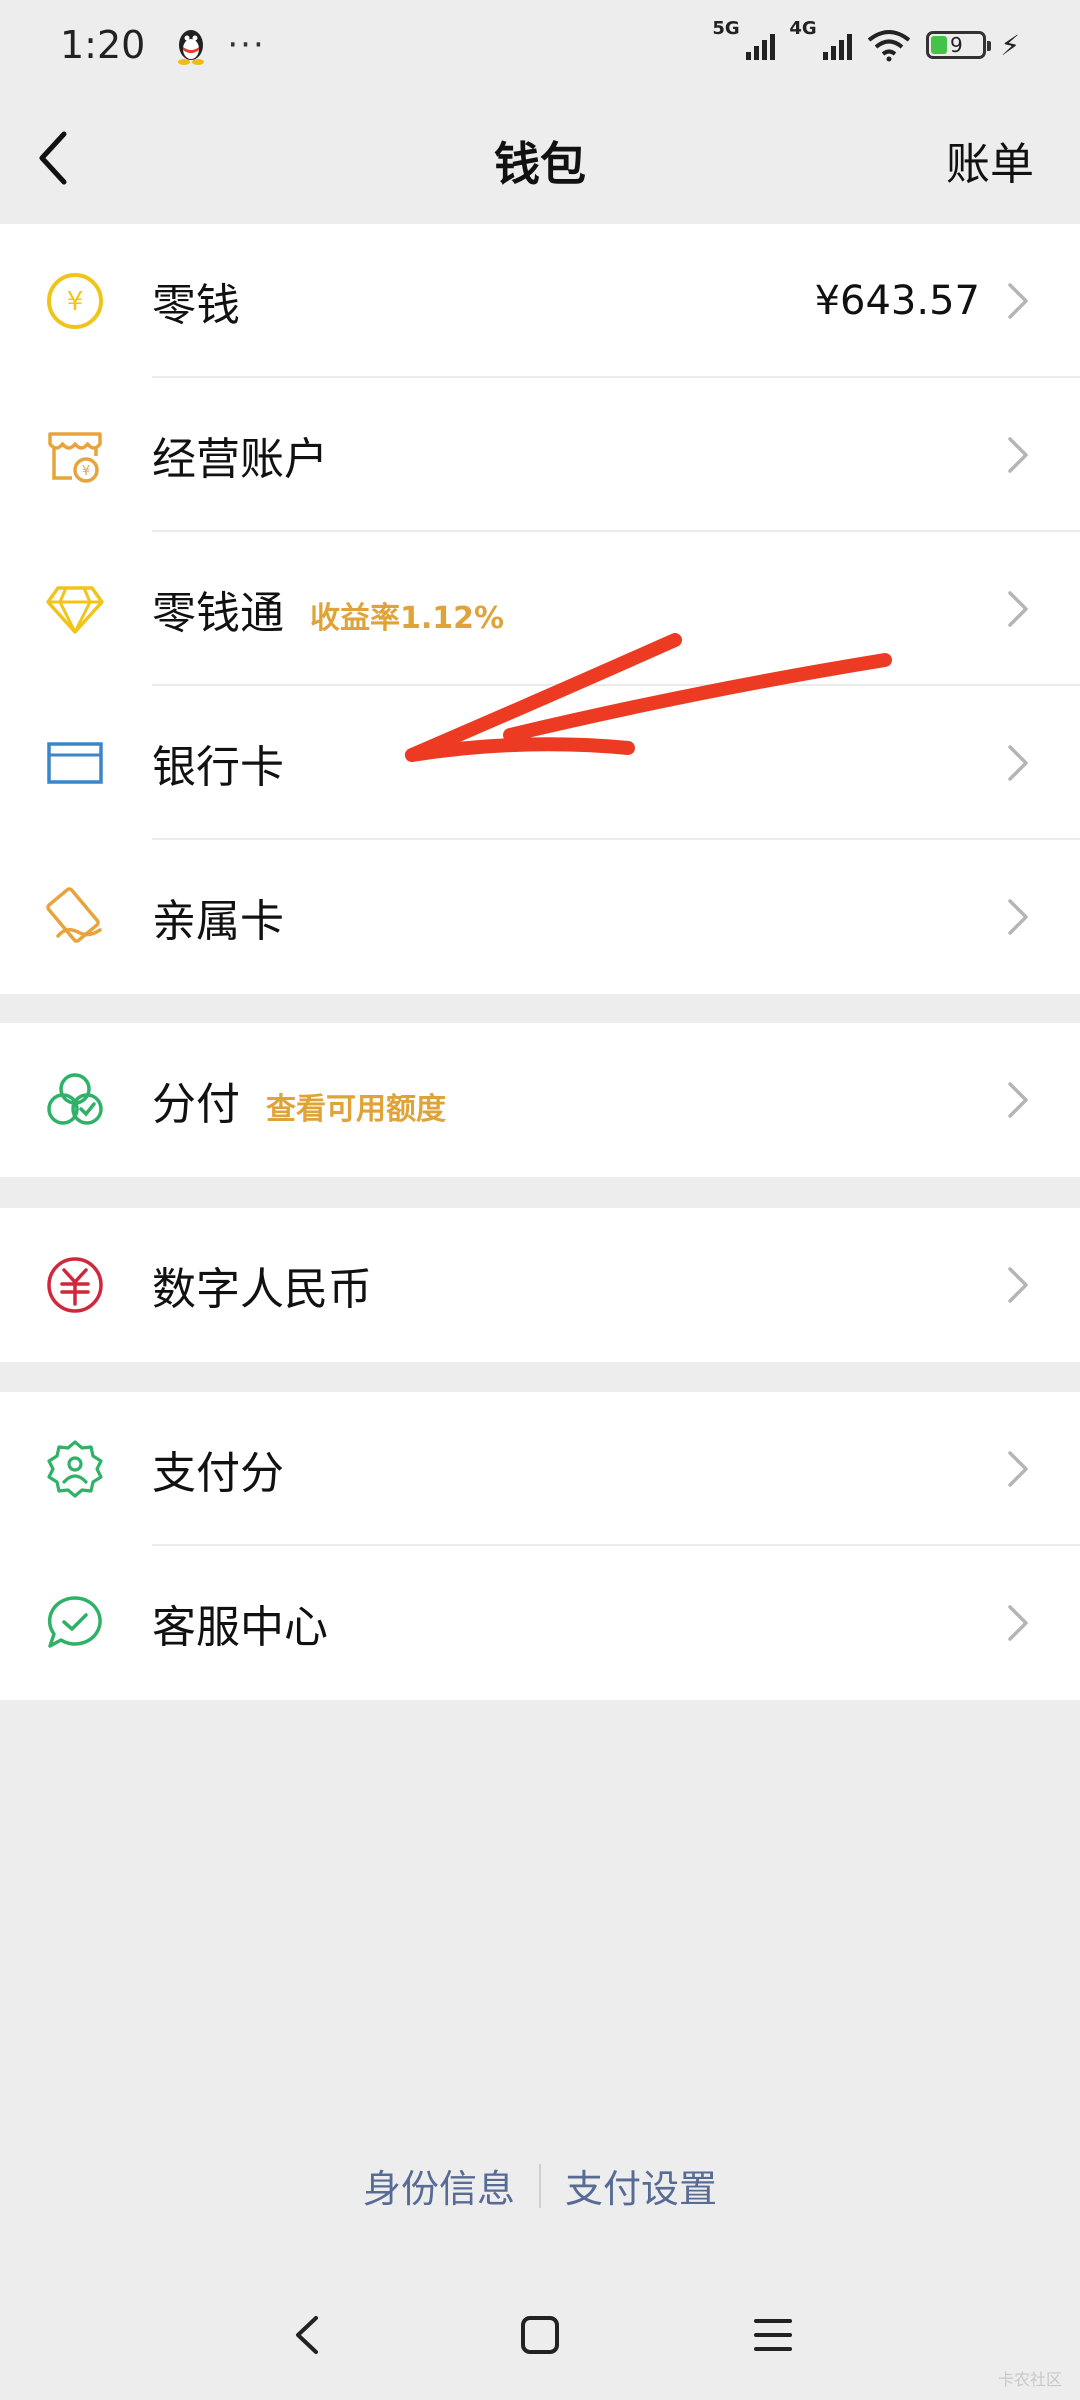 The height and width of the screenshot is (2400, 1080). What do you see at coordinates (75, 610) in the screenshot?
I see `diamond-icon` at bounding box center [75, 610].